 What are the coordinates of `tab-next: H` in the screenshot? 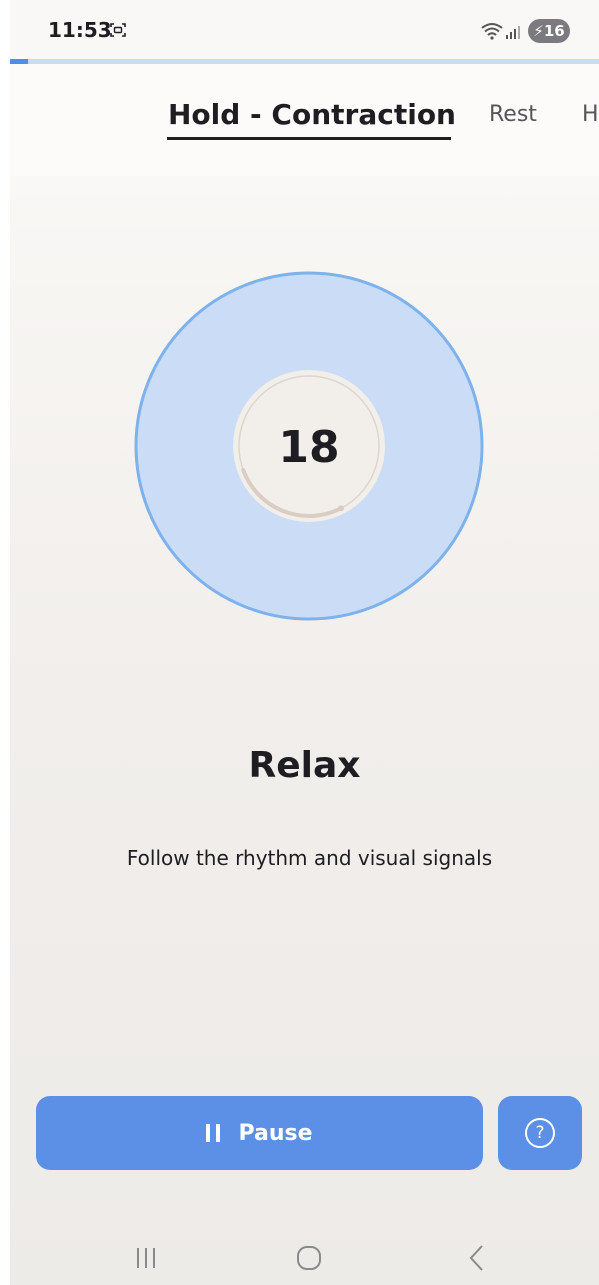 It's located at (590, 114).